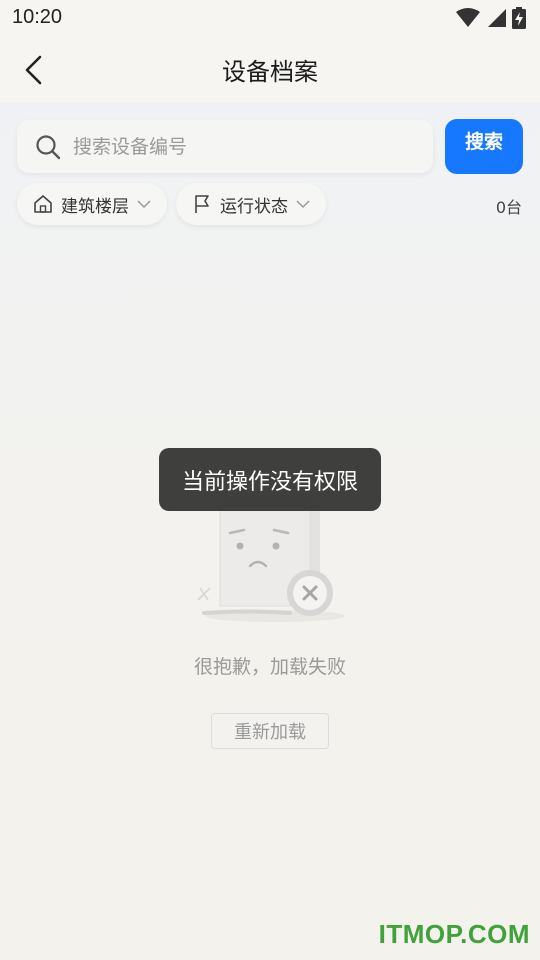  I want to click on search-button: 搜索, so click(484, 146).